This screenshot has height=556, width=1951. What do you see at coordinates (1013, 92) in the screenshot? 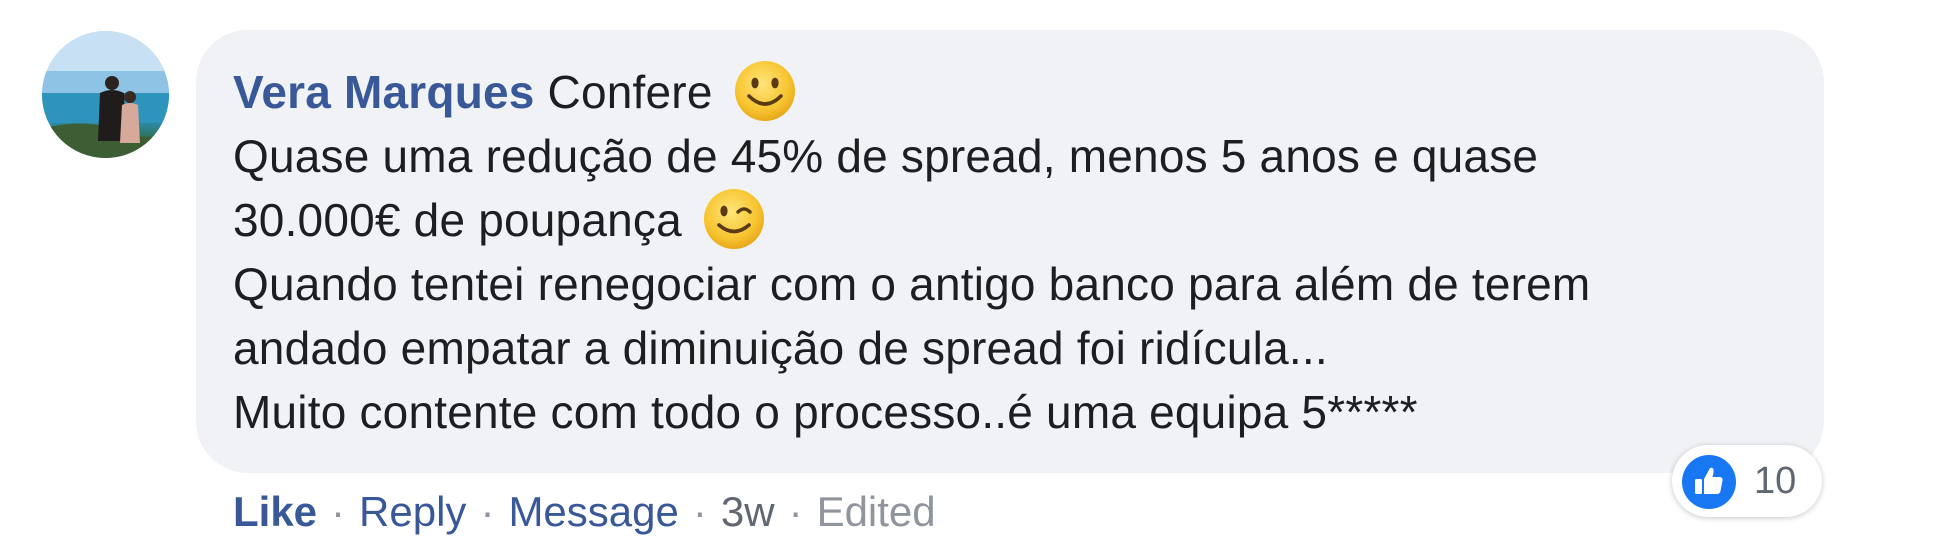
I see `comment-line-1: Vera Marques Confere` at bounding box center [1013, 92].